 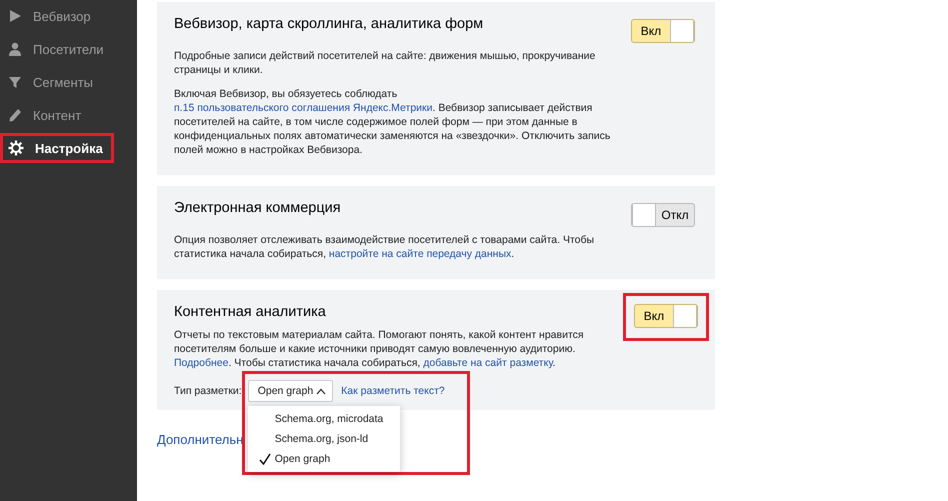 What do you see at coordinates (52, 82) in the screenshot?
I see `nav-item: Сегменты` at bounding box center [52, 82].